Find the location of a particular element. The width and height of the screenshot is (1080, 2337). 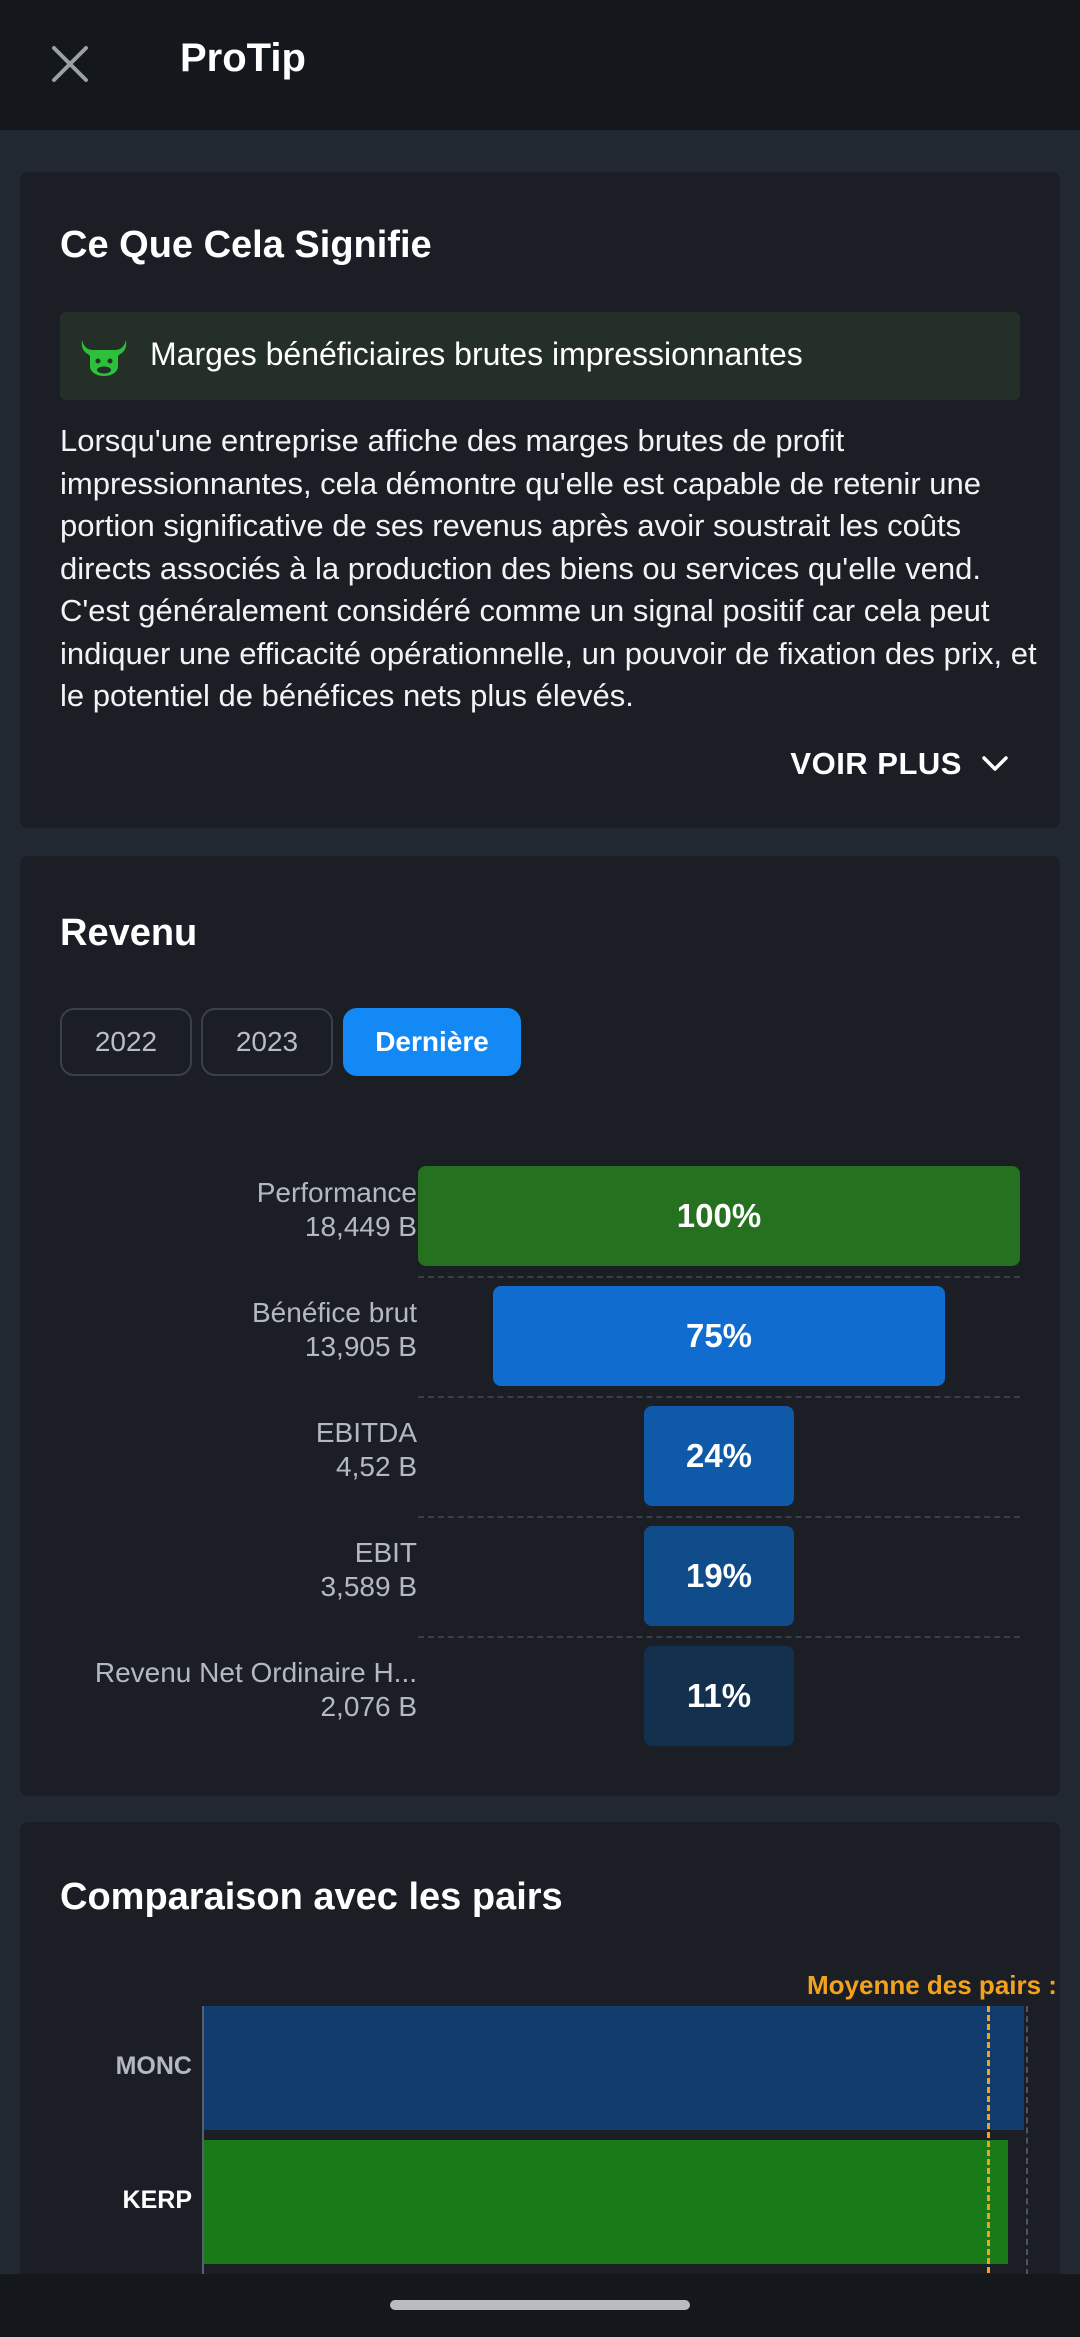

revenue-row-value: 2,076 B is located at coordinates (368, 1706).